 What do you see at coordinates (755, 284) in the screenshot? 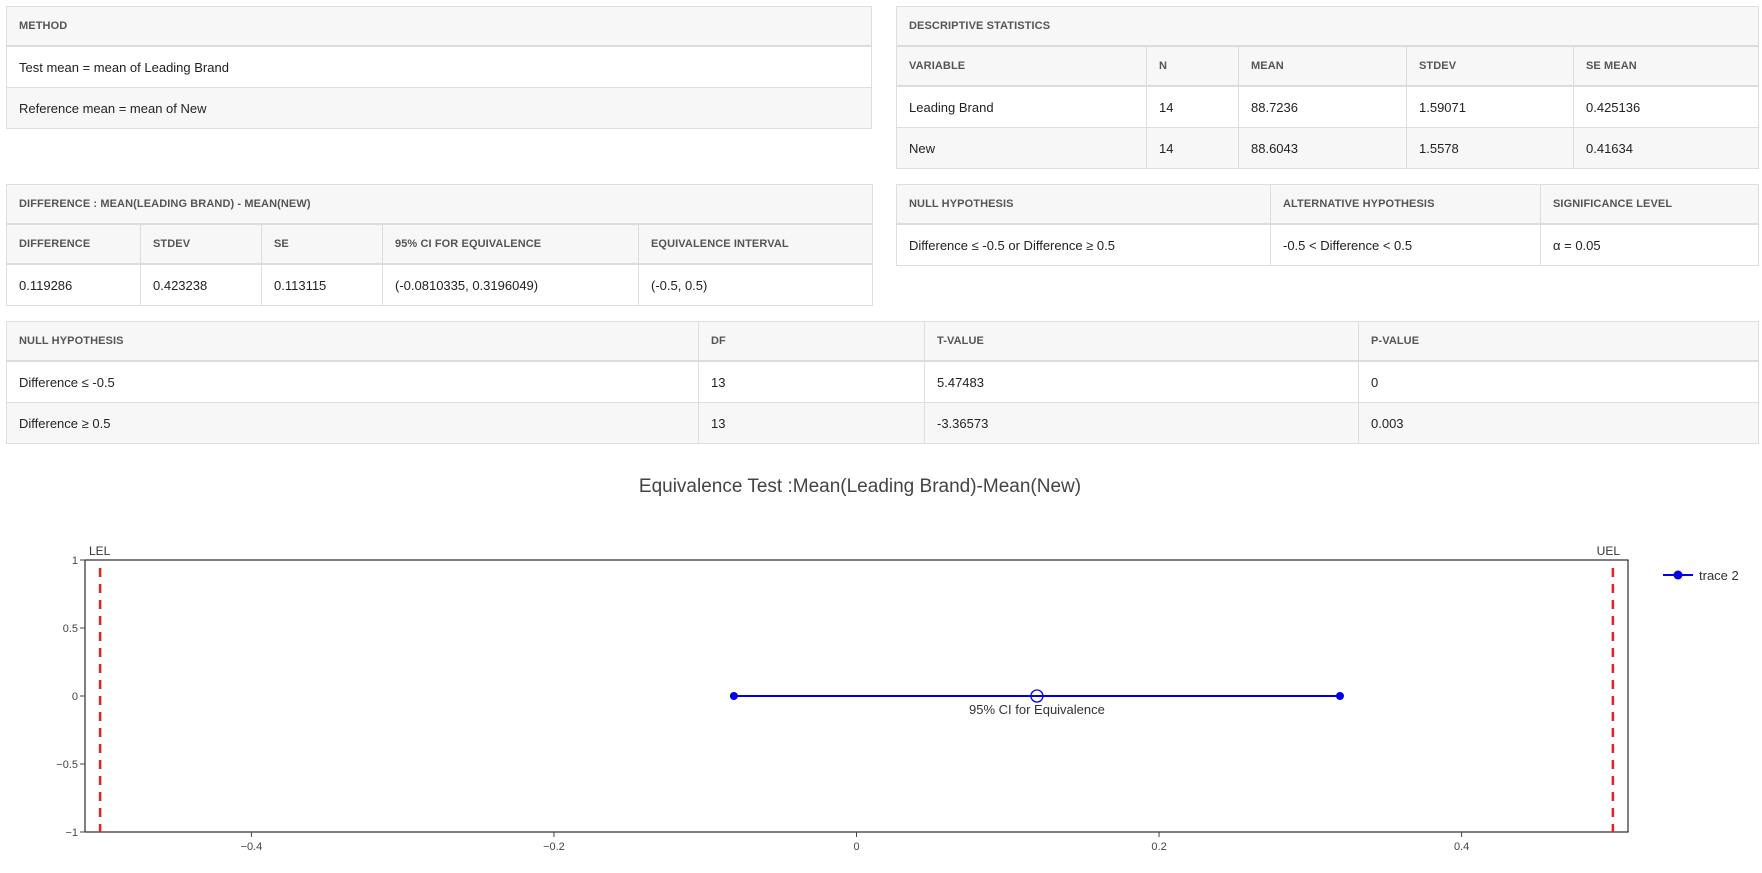
I see `table-cell: (-0.5, 0.5)` at bounding box center [755, 284].